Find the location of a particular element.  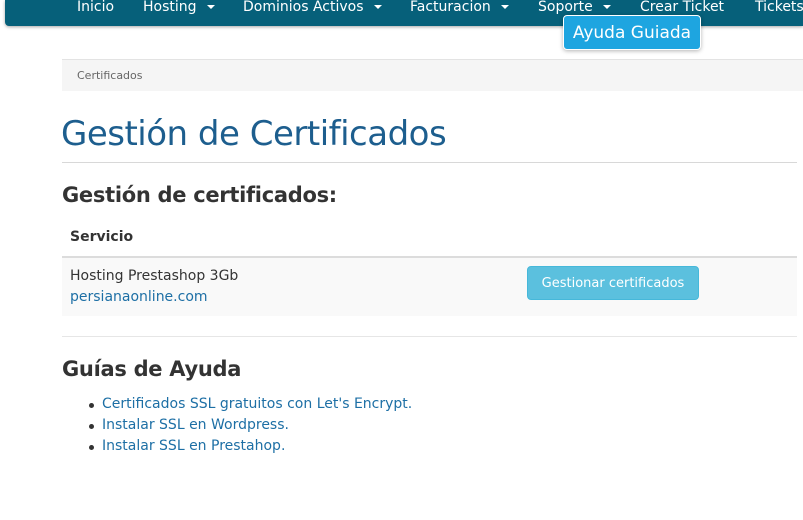

nav-item-label: Tickets is located at coordinates (779, 7).